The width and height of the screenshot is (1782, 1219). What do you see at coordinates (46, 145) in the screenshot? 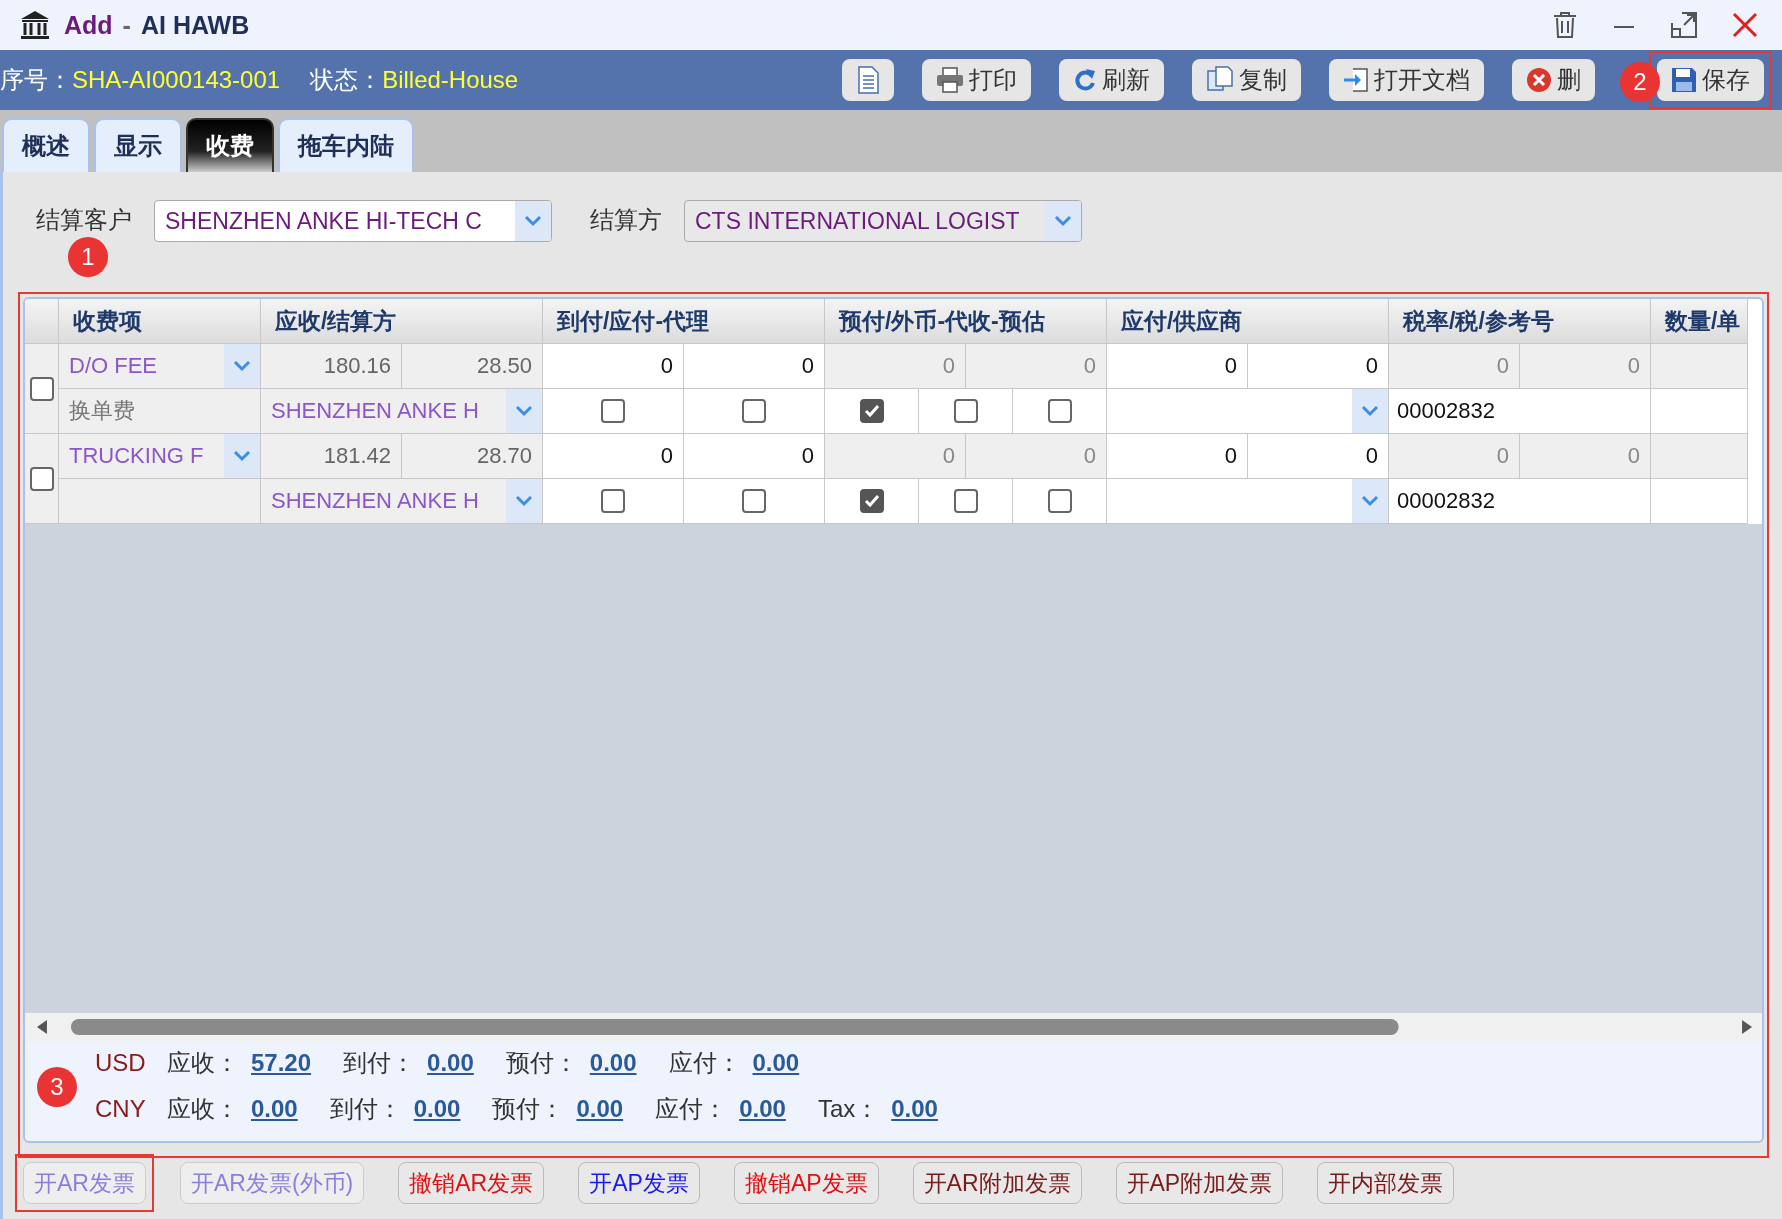
I see `tab: 概述` at bounding box center [46, 145].